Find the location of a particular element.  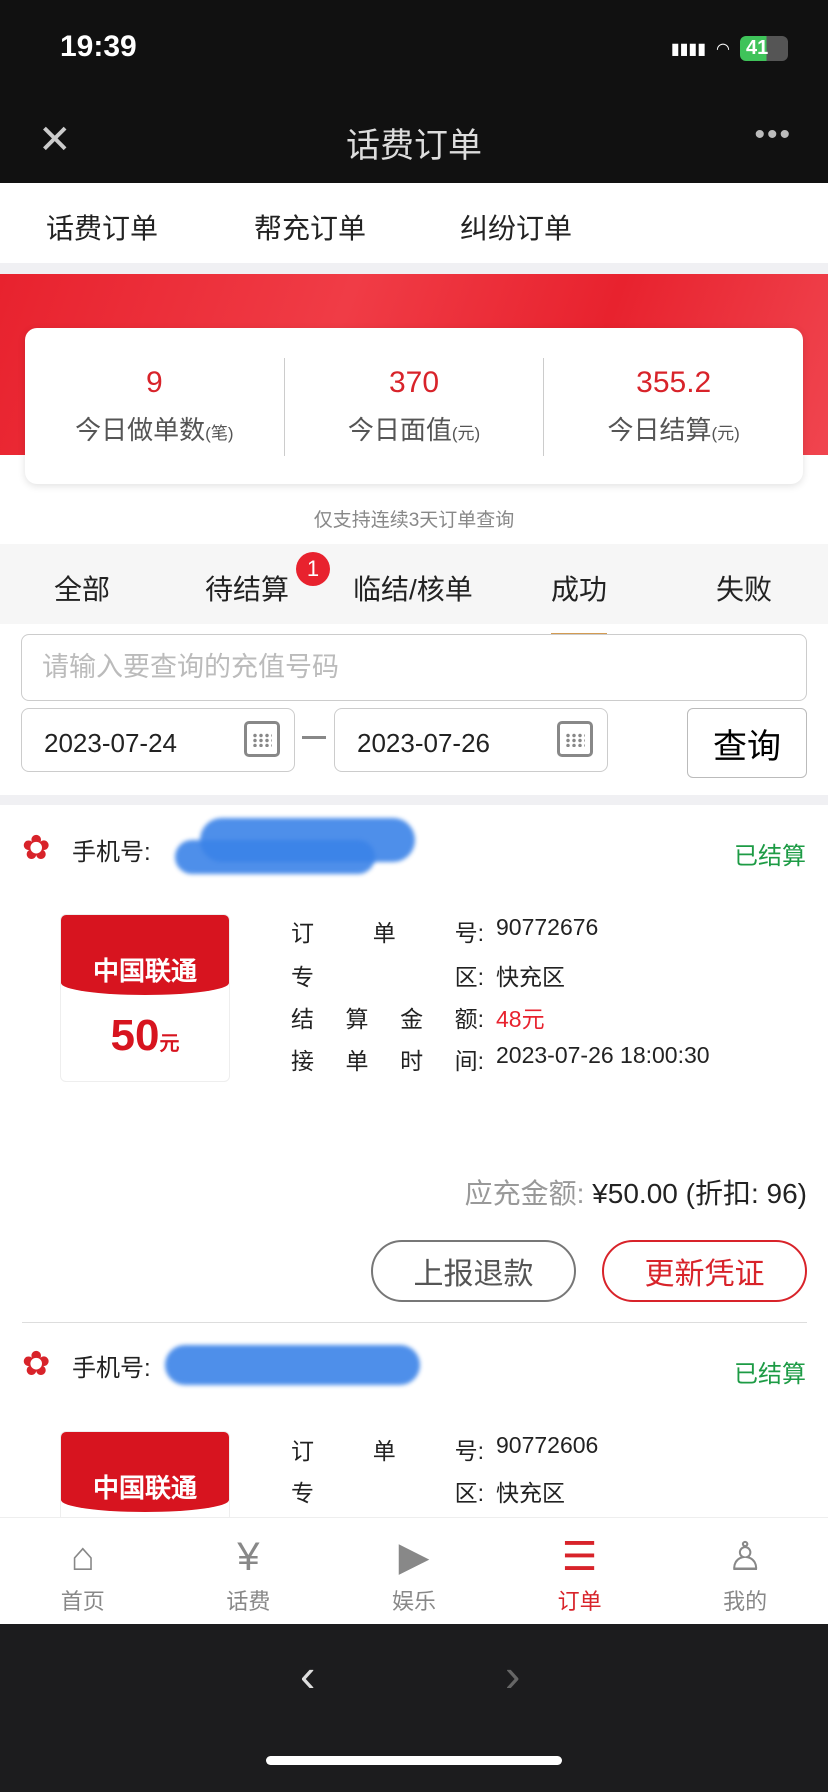

report-refund-button: 上报退款 is located at coordinates (473, 1271).